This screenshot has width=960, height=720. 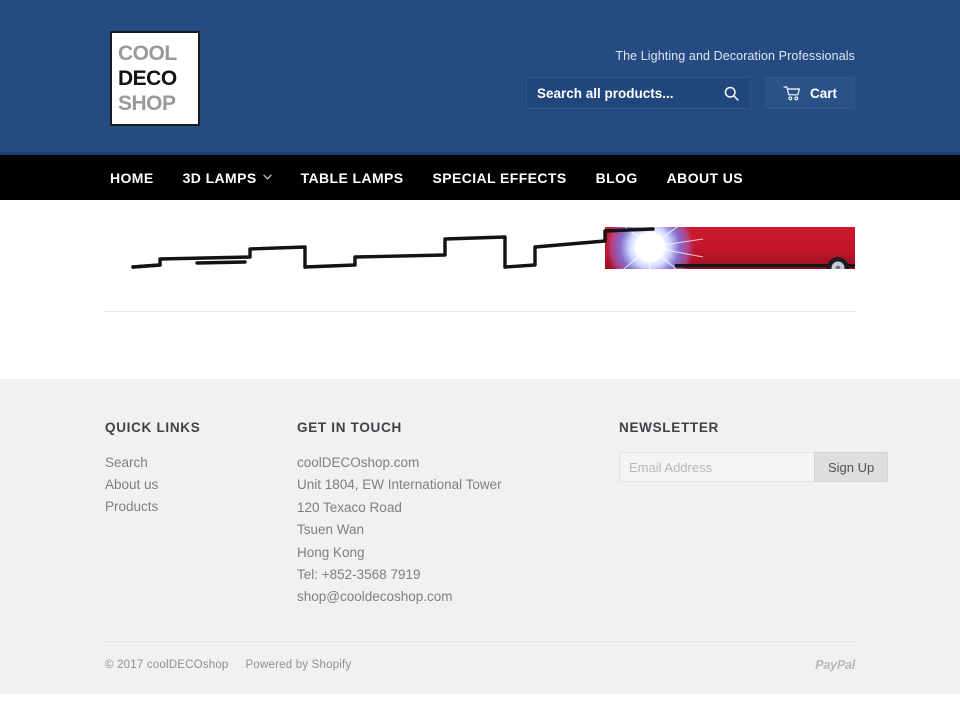 What do you see at coordinates (299, 665) in the screenshot?
I see `powered-by-shopify-link: Powered by Shopify` at bounding box center [299, 665].